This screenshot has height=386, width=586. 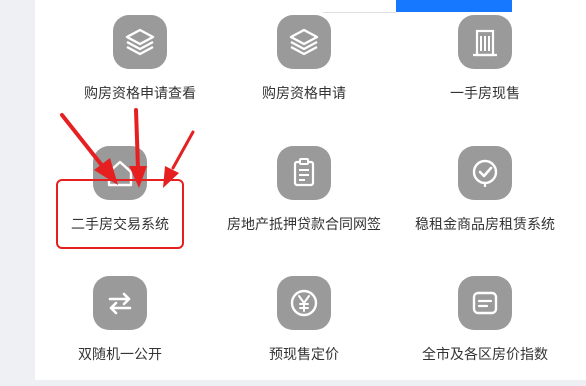 I want to click on red-arrow-left, so click(x=89, y=149).